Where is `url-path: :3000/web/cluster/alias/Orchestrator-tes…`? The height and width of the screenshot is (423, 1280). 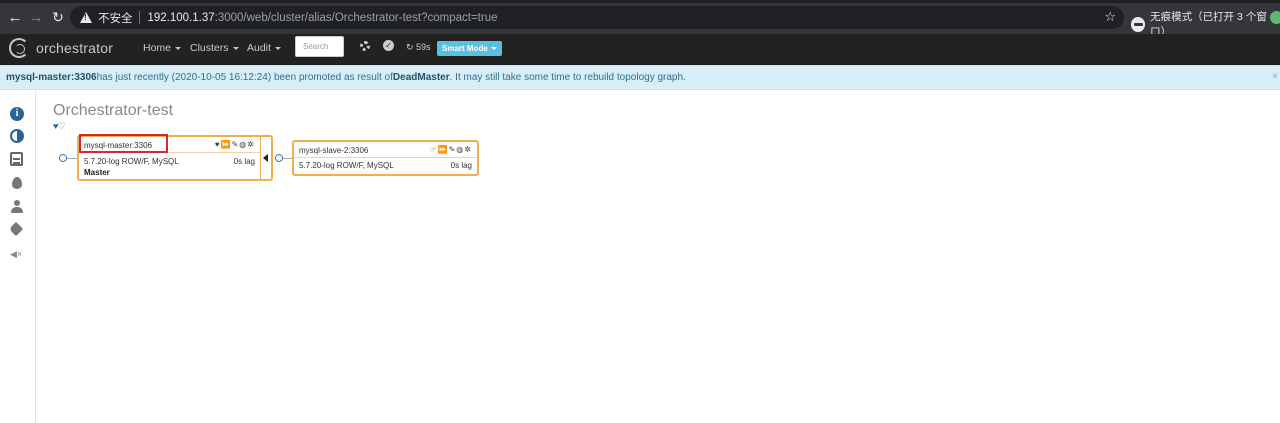 url-path: :3000/web/cluster/alias/Orchestrator-tes… is located at coordinates (356, 17).